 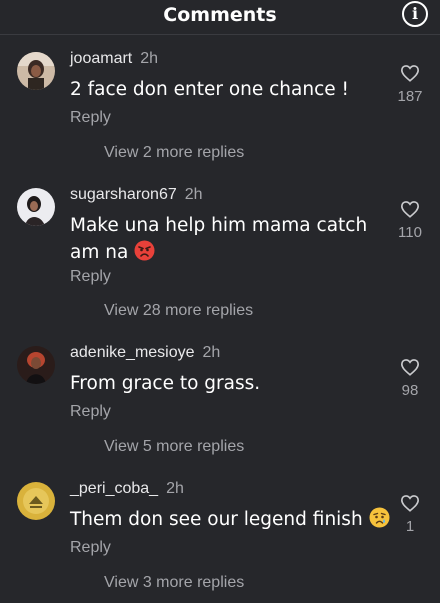 I want to click on comment-text: Them don see our legend finish, so click(x=230, y=519).